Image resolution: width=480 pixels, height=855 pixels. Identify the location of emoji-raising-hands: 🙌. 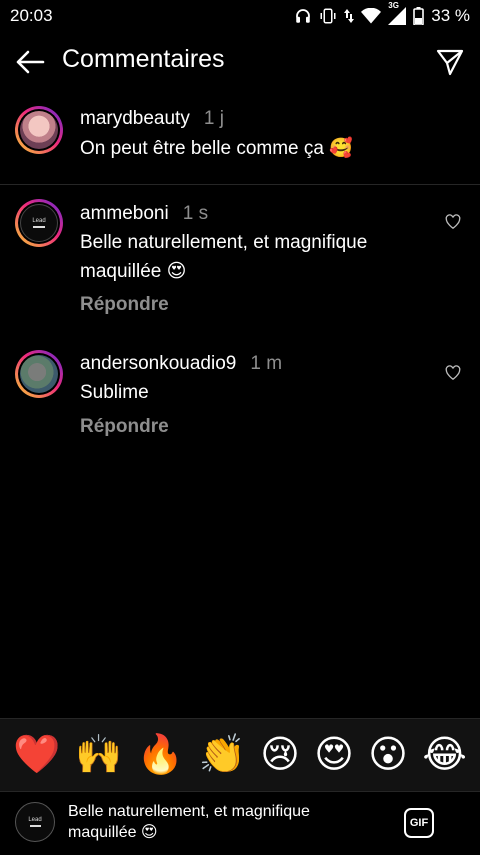
(98, 755).